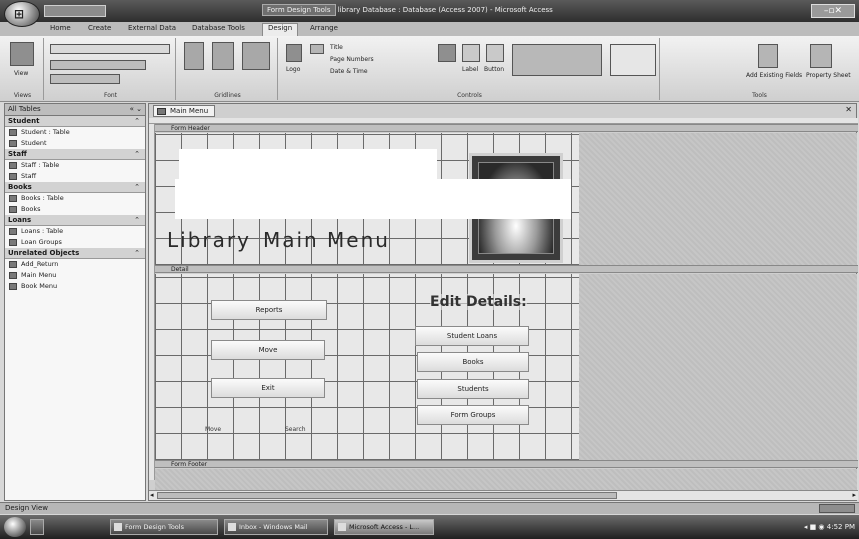 Image resolution: width=859 pixels, height=539 pixels. Describe the element at coordinates (34, 143) in the screenshot. I see `nav-item-label: Student` at that location.